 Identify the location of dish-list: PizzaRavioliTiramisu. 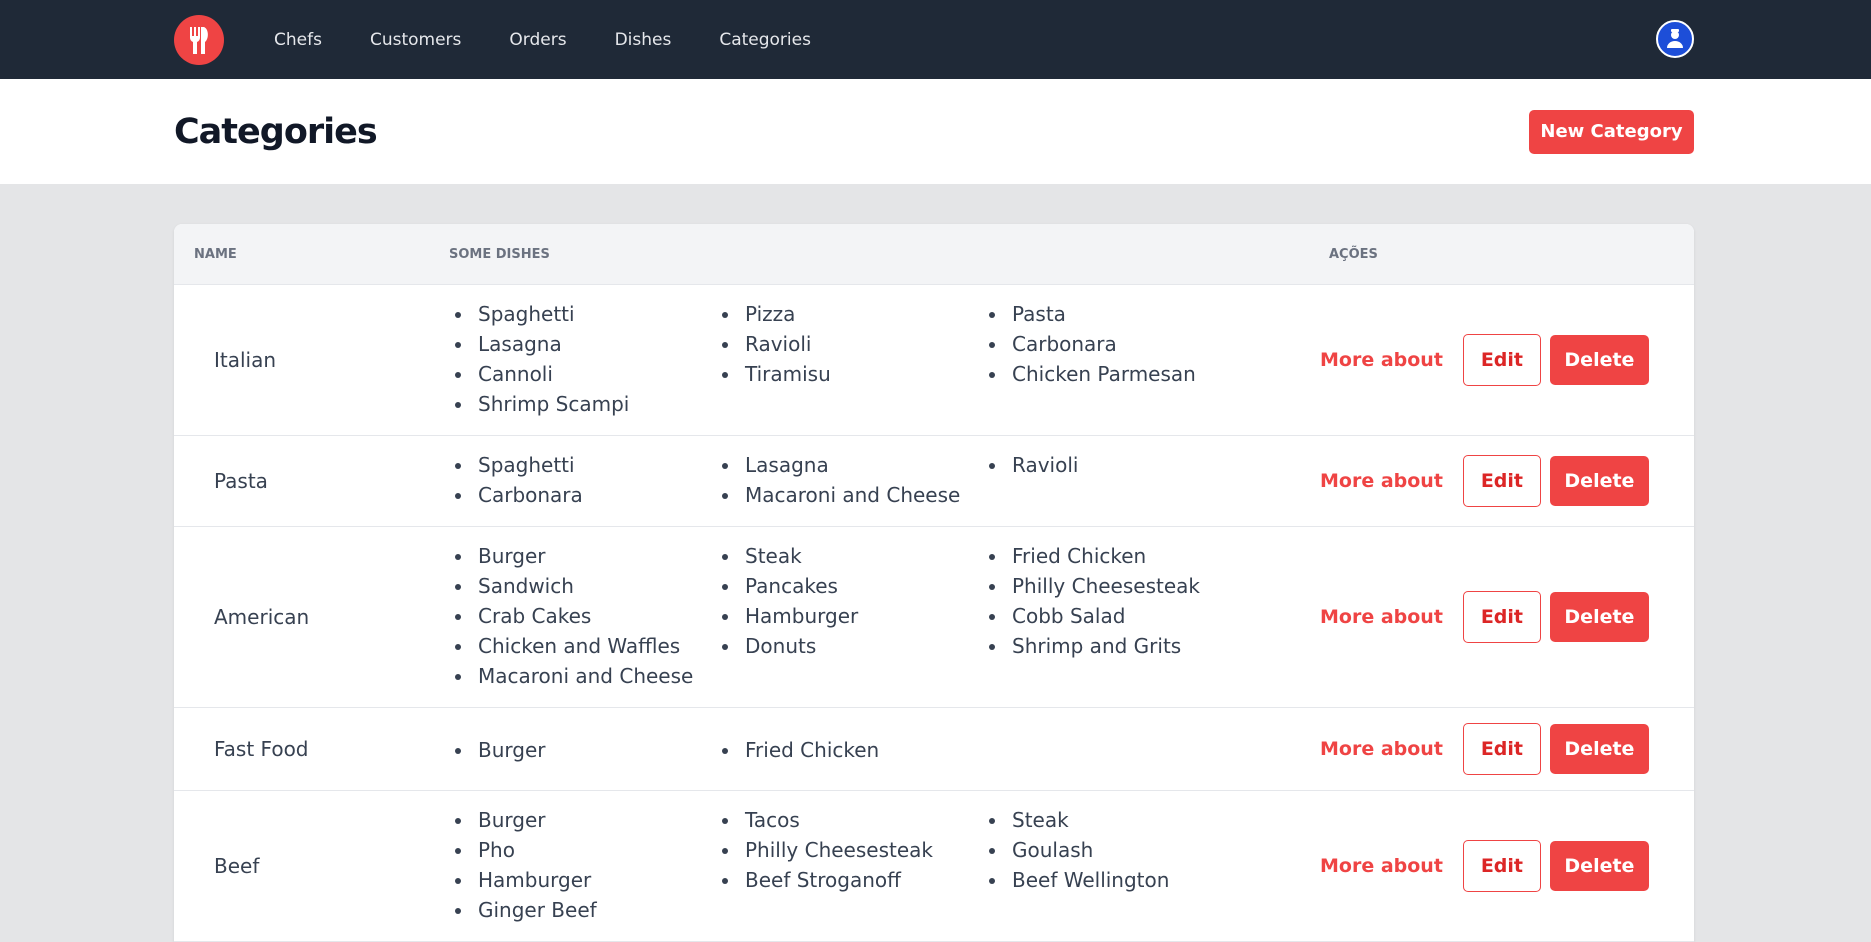
(775, 344).